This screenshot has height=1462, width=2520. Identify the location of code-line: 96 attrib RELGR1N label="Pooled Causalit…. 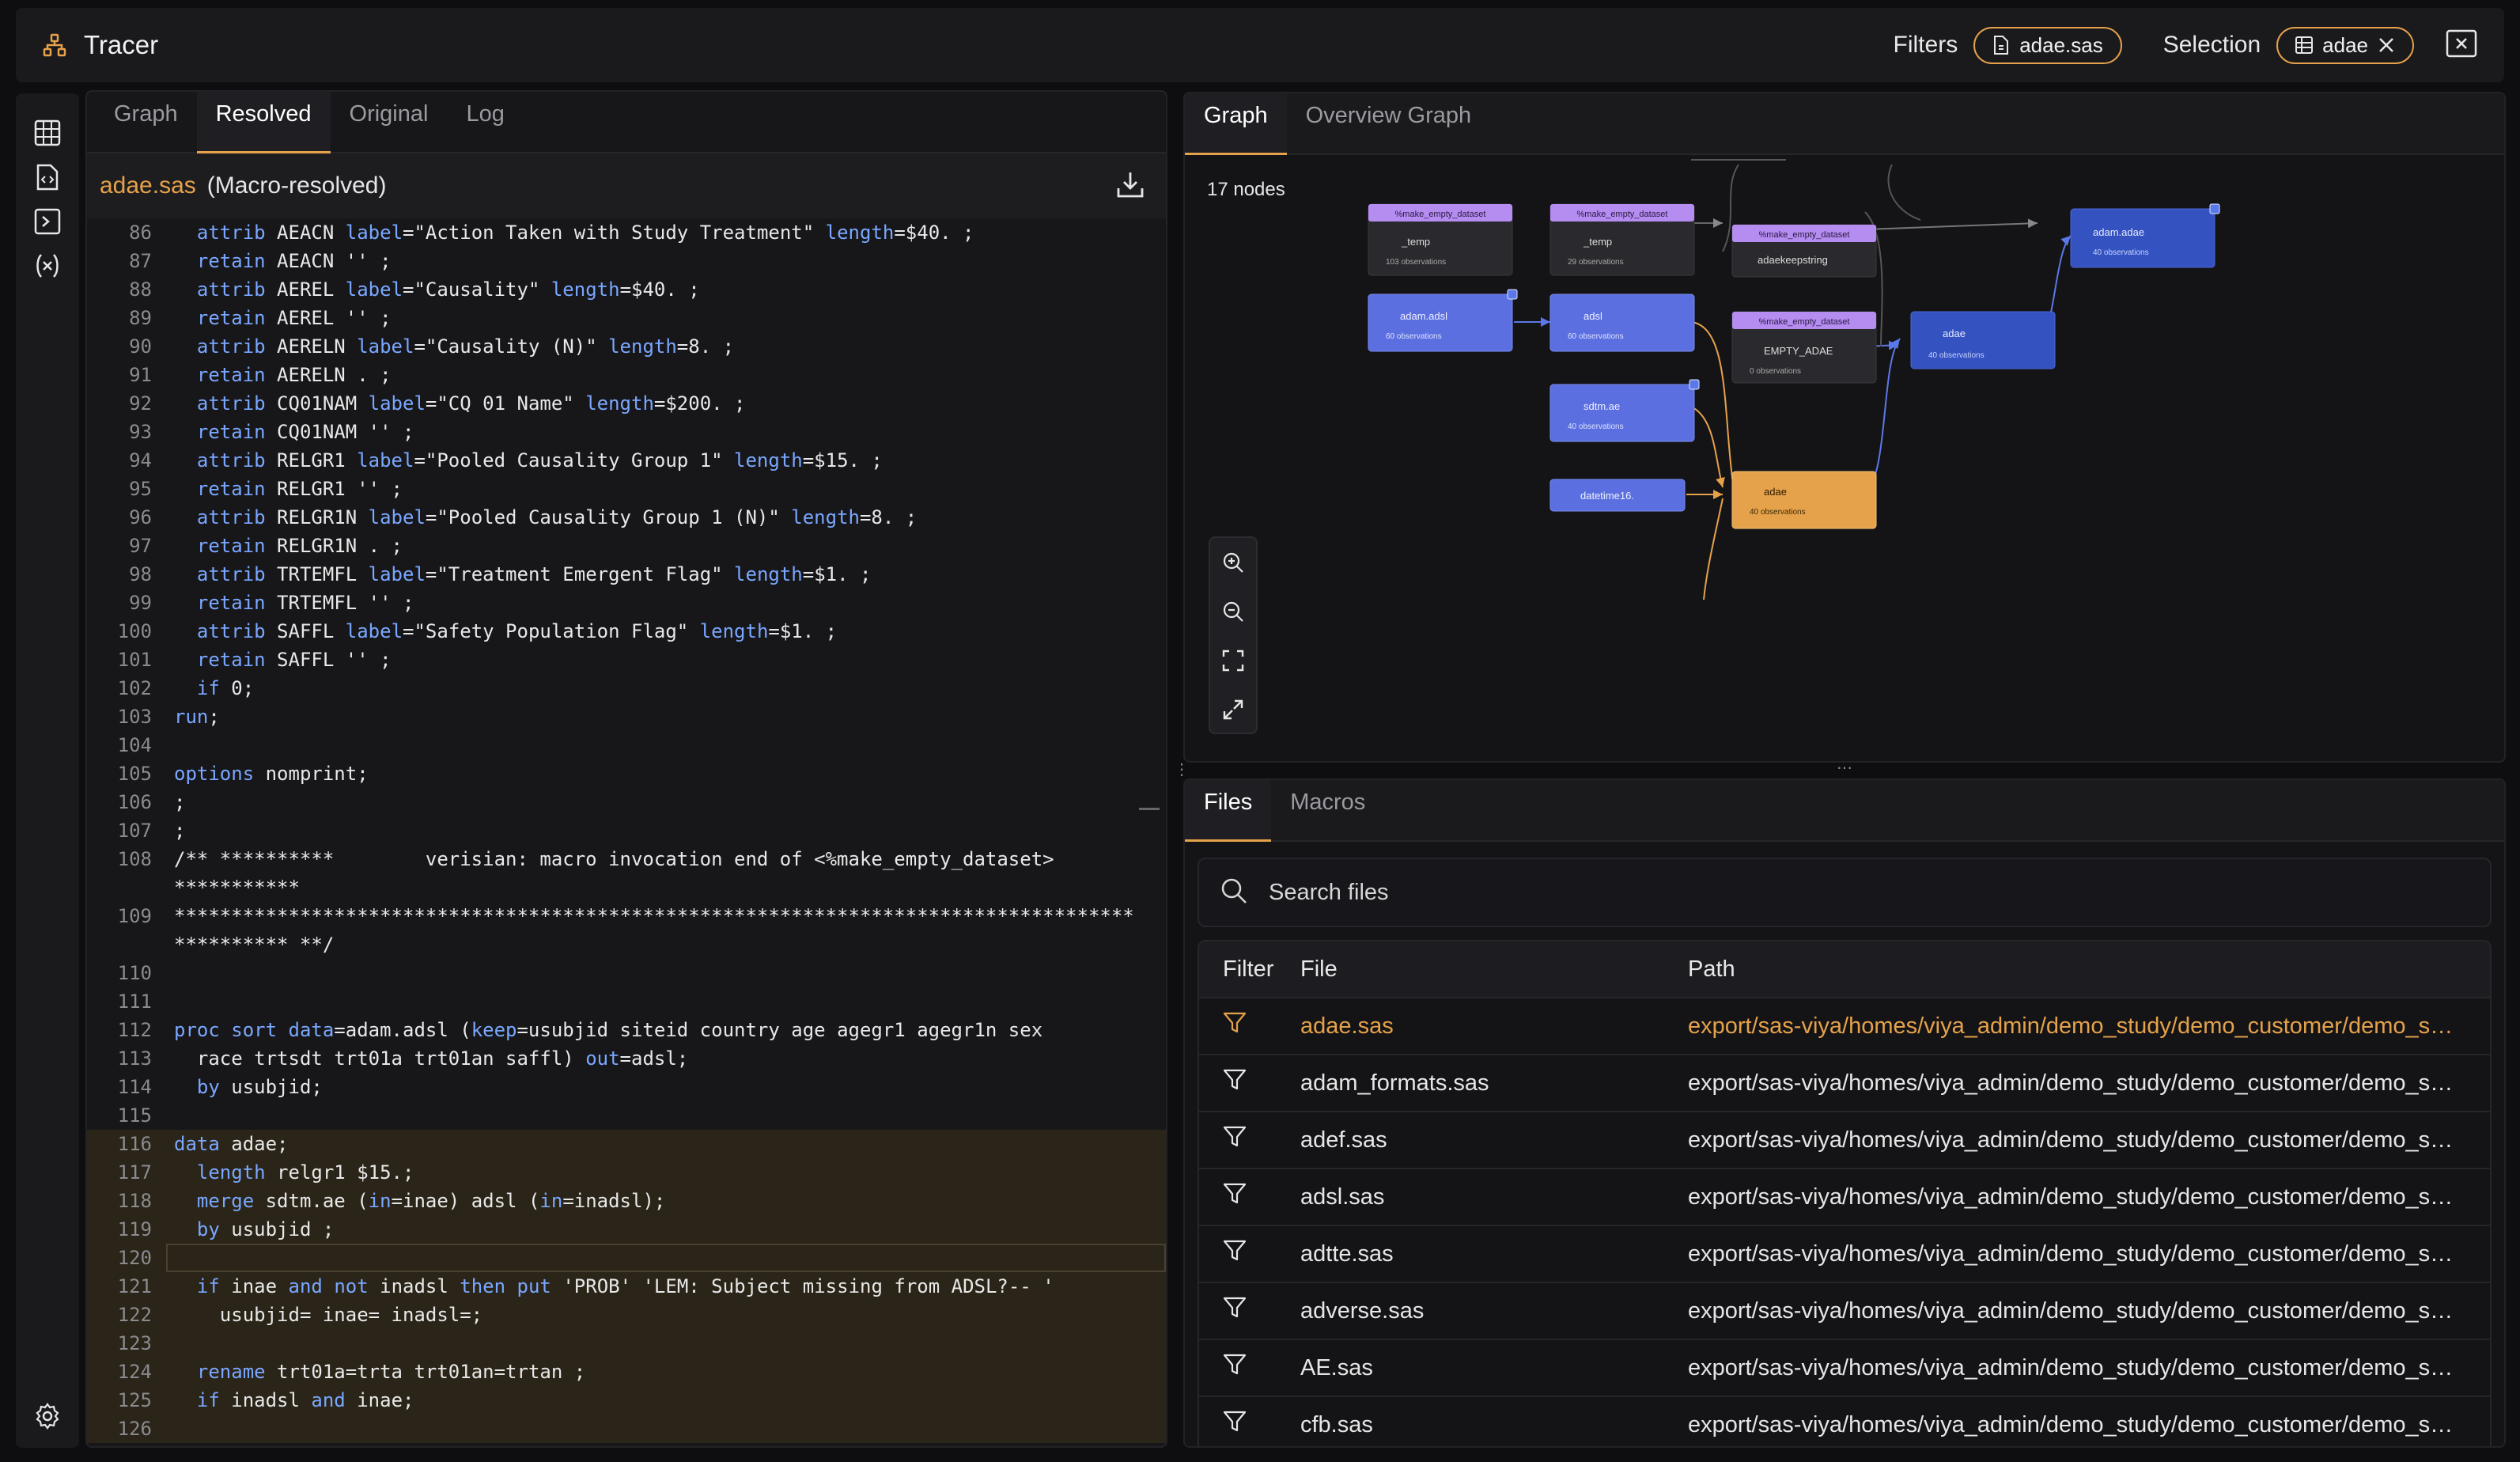
(626, 517).